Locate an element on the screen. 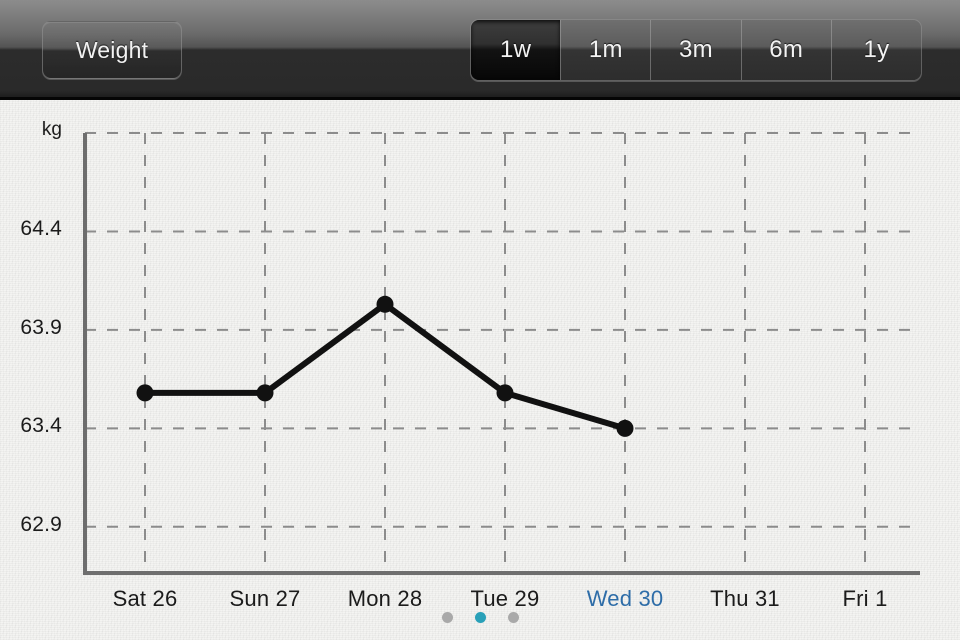  y-axis-tick-label: 63.9 is located at coordinates (41, 327).